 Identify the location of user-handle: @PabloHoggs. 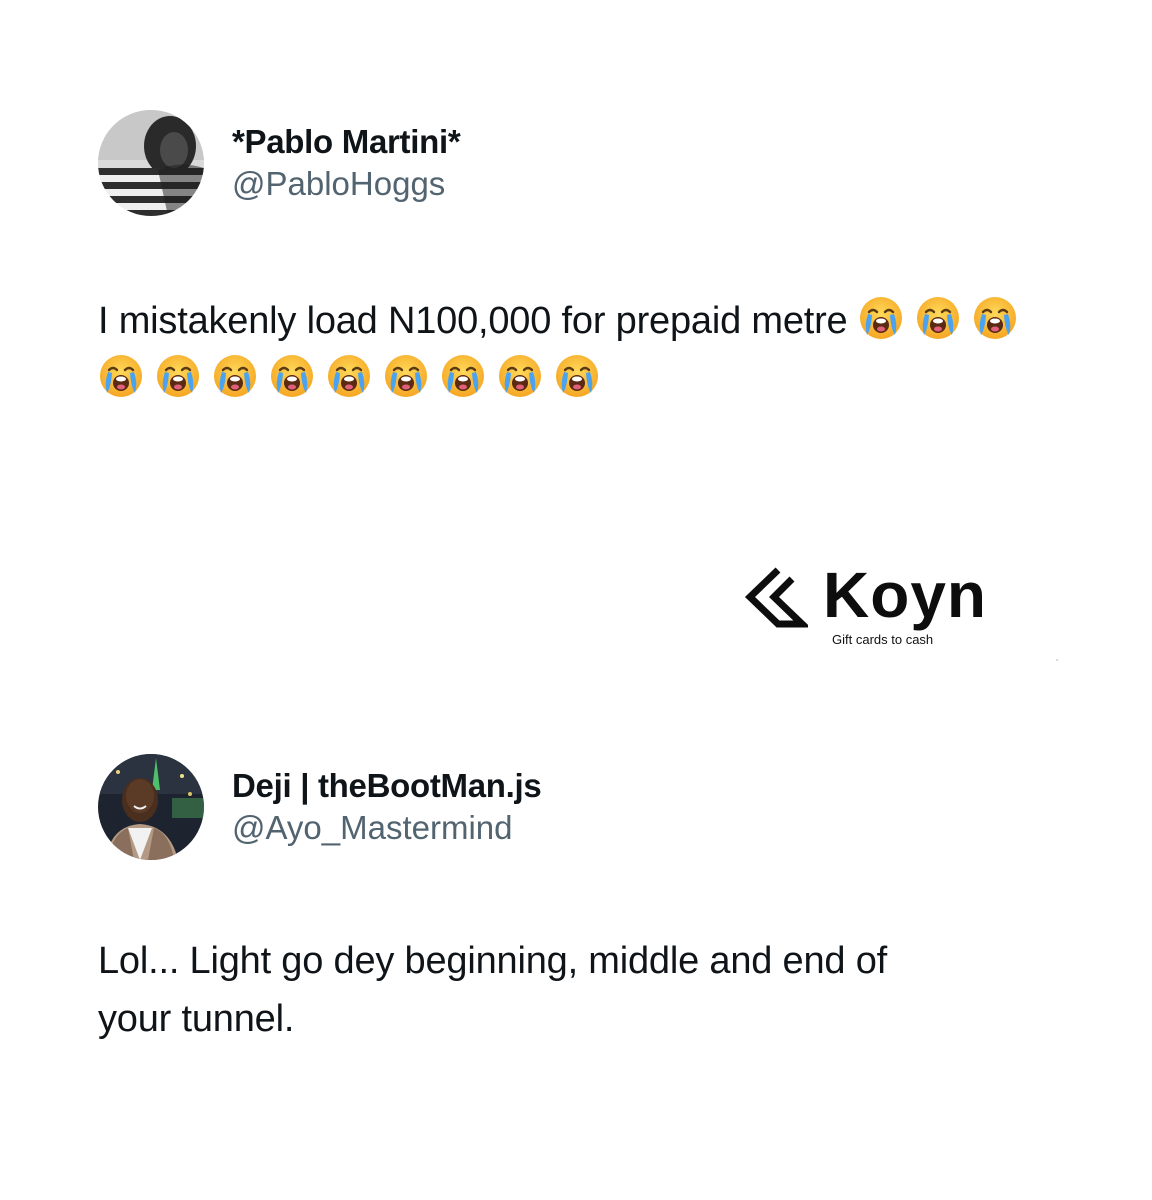
(346, 184).